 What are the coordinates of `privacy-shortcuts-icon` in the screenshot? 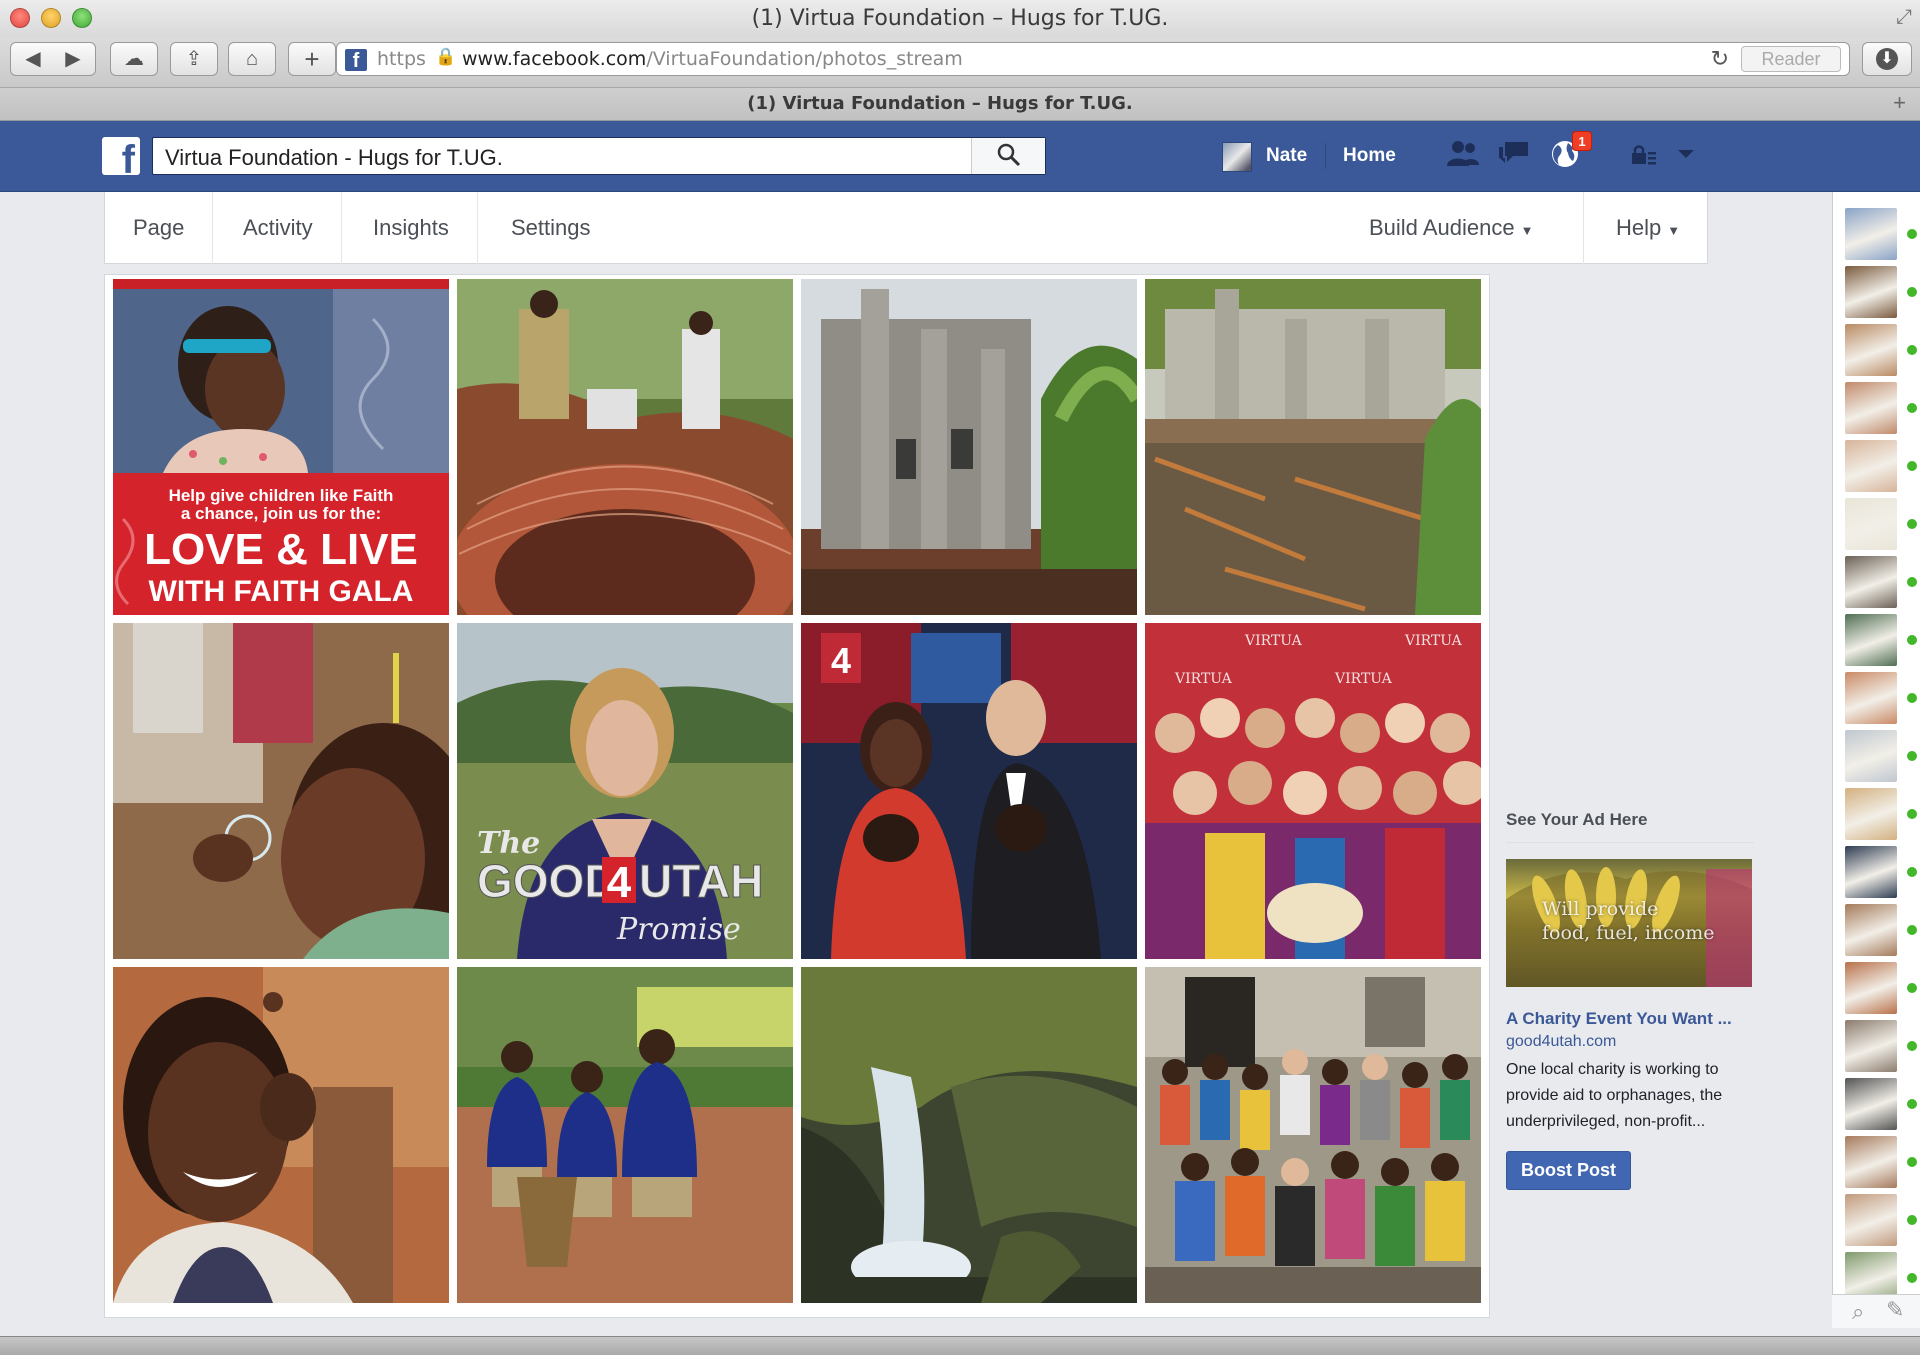 It's located at (1644, 158).